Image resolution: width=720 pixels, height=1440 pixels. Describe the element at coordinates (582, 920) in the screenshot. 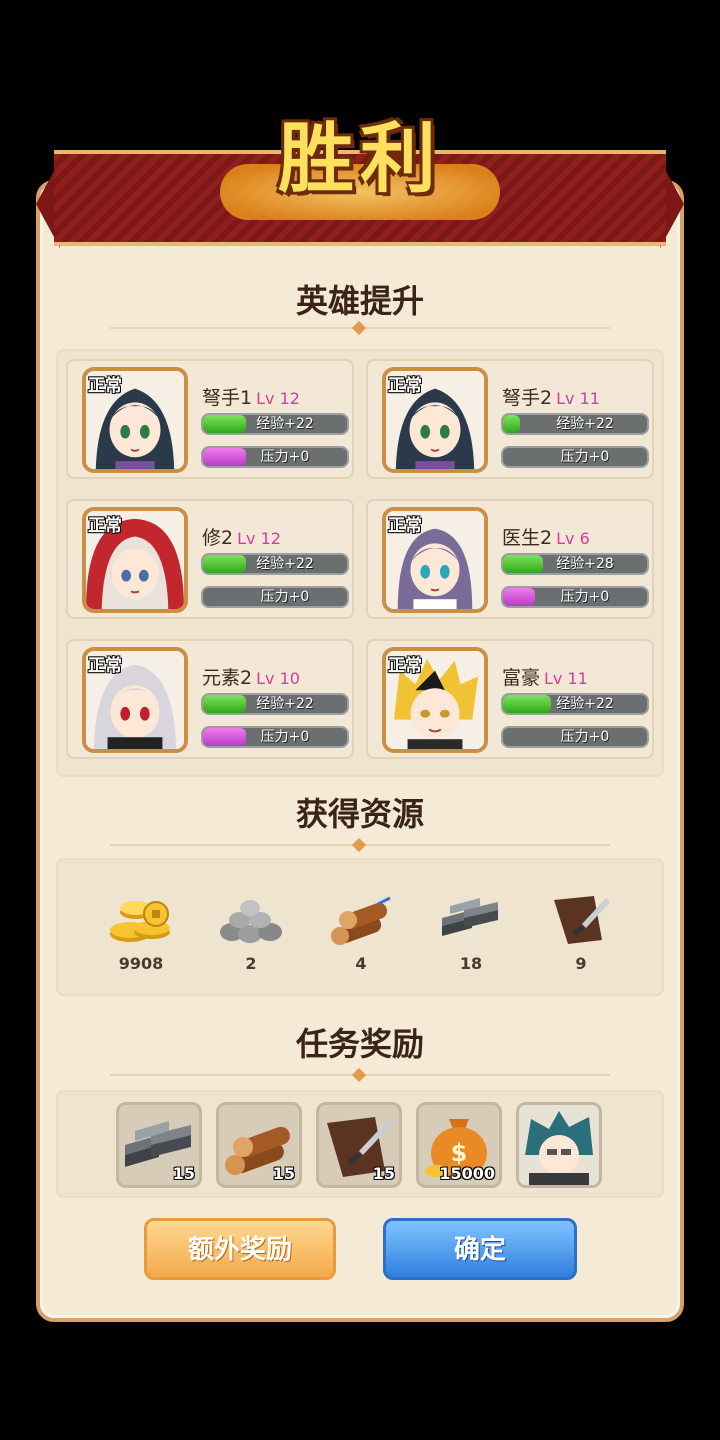

I see `leather-knife-icon` at that location.